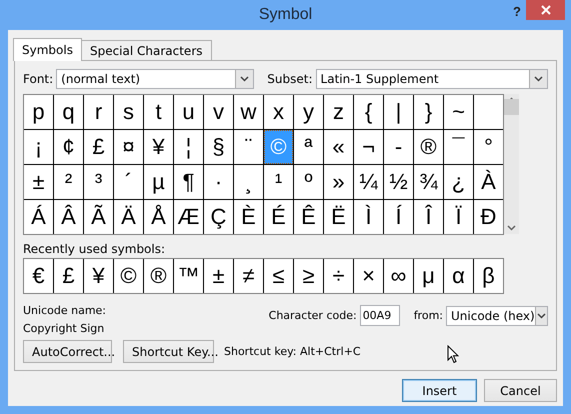 The height and width of the screenshot is (414, 571). Describe the element at coordinates (488, 217) in the screenshot. I see `symbol-cell: Ð` at that location.